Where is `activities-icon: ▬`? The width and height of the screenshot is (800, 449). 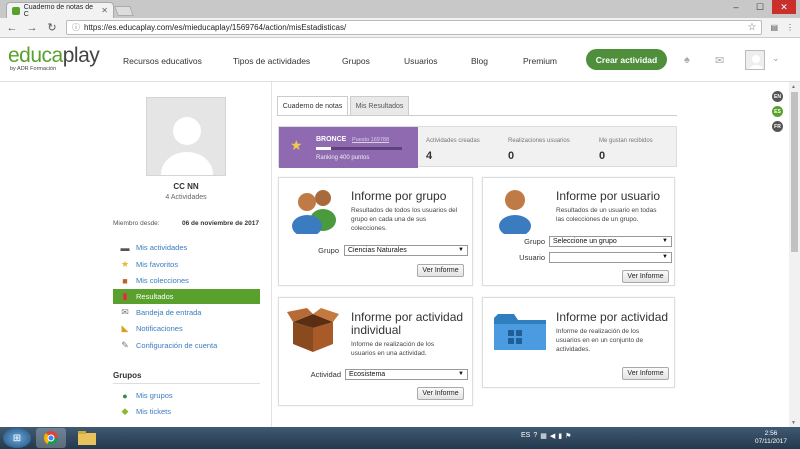
activities-icon: ▬ is located at coordinates (125, 247).